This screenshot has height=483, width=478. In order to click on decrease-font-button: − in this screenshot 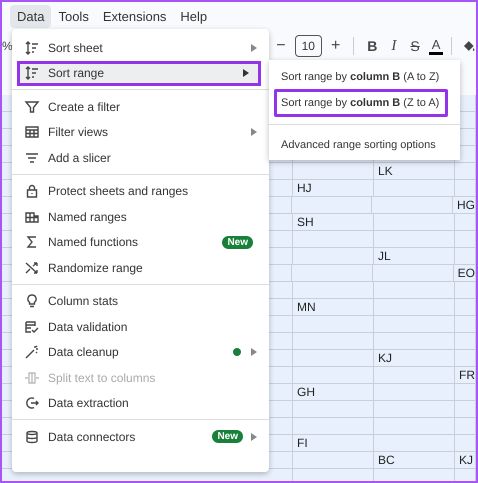, I will do `click(281, 46)`.